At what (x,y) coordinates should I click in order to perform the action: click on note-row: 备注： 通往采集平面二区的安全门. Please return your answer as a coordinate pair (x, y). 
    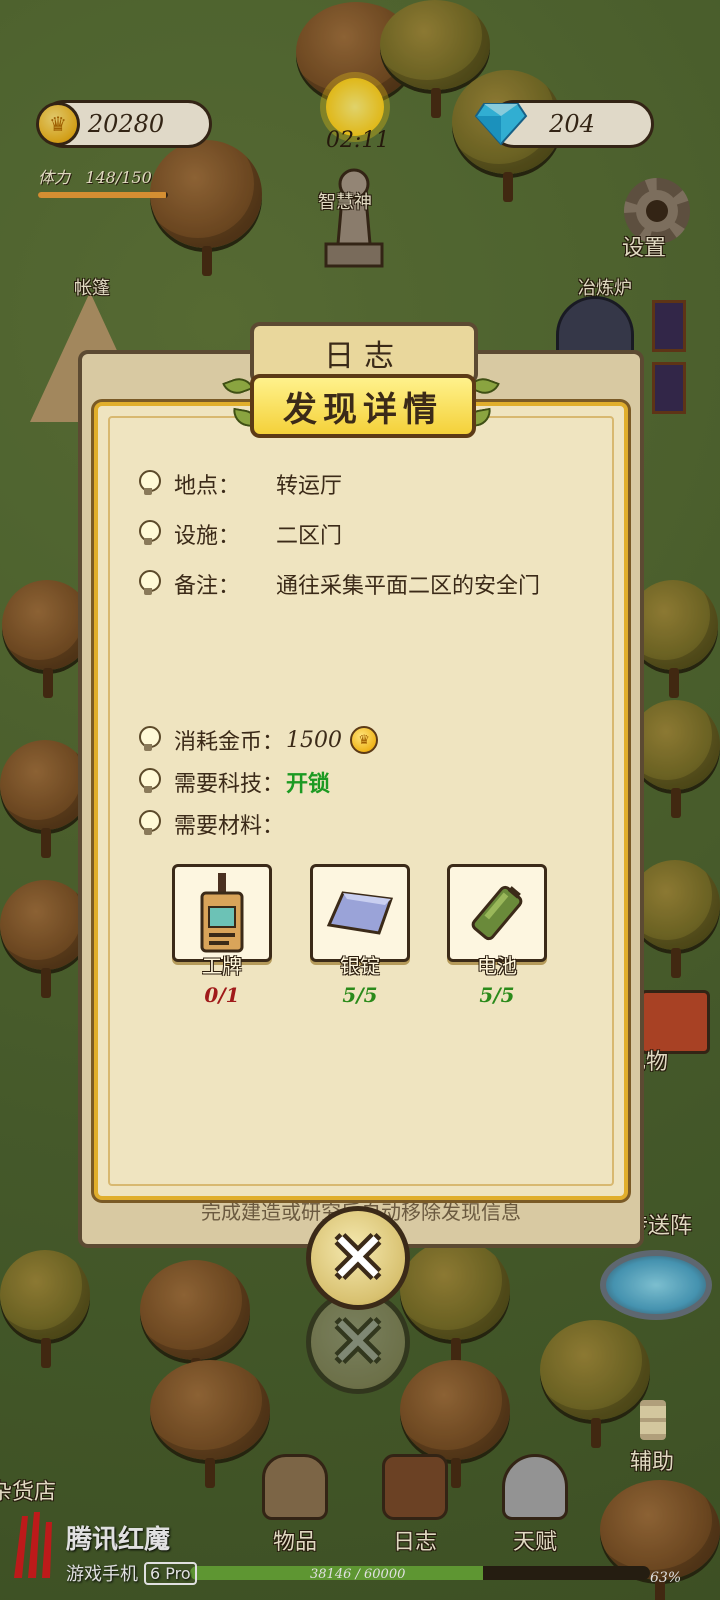
    Looking at the image, I should click on (338, 584).